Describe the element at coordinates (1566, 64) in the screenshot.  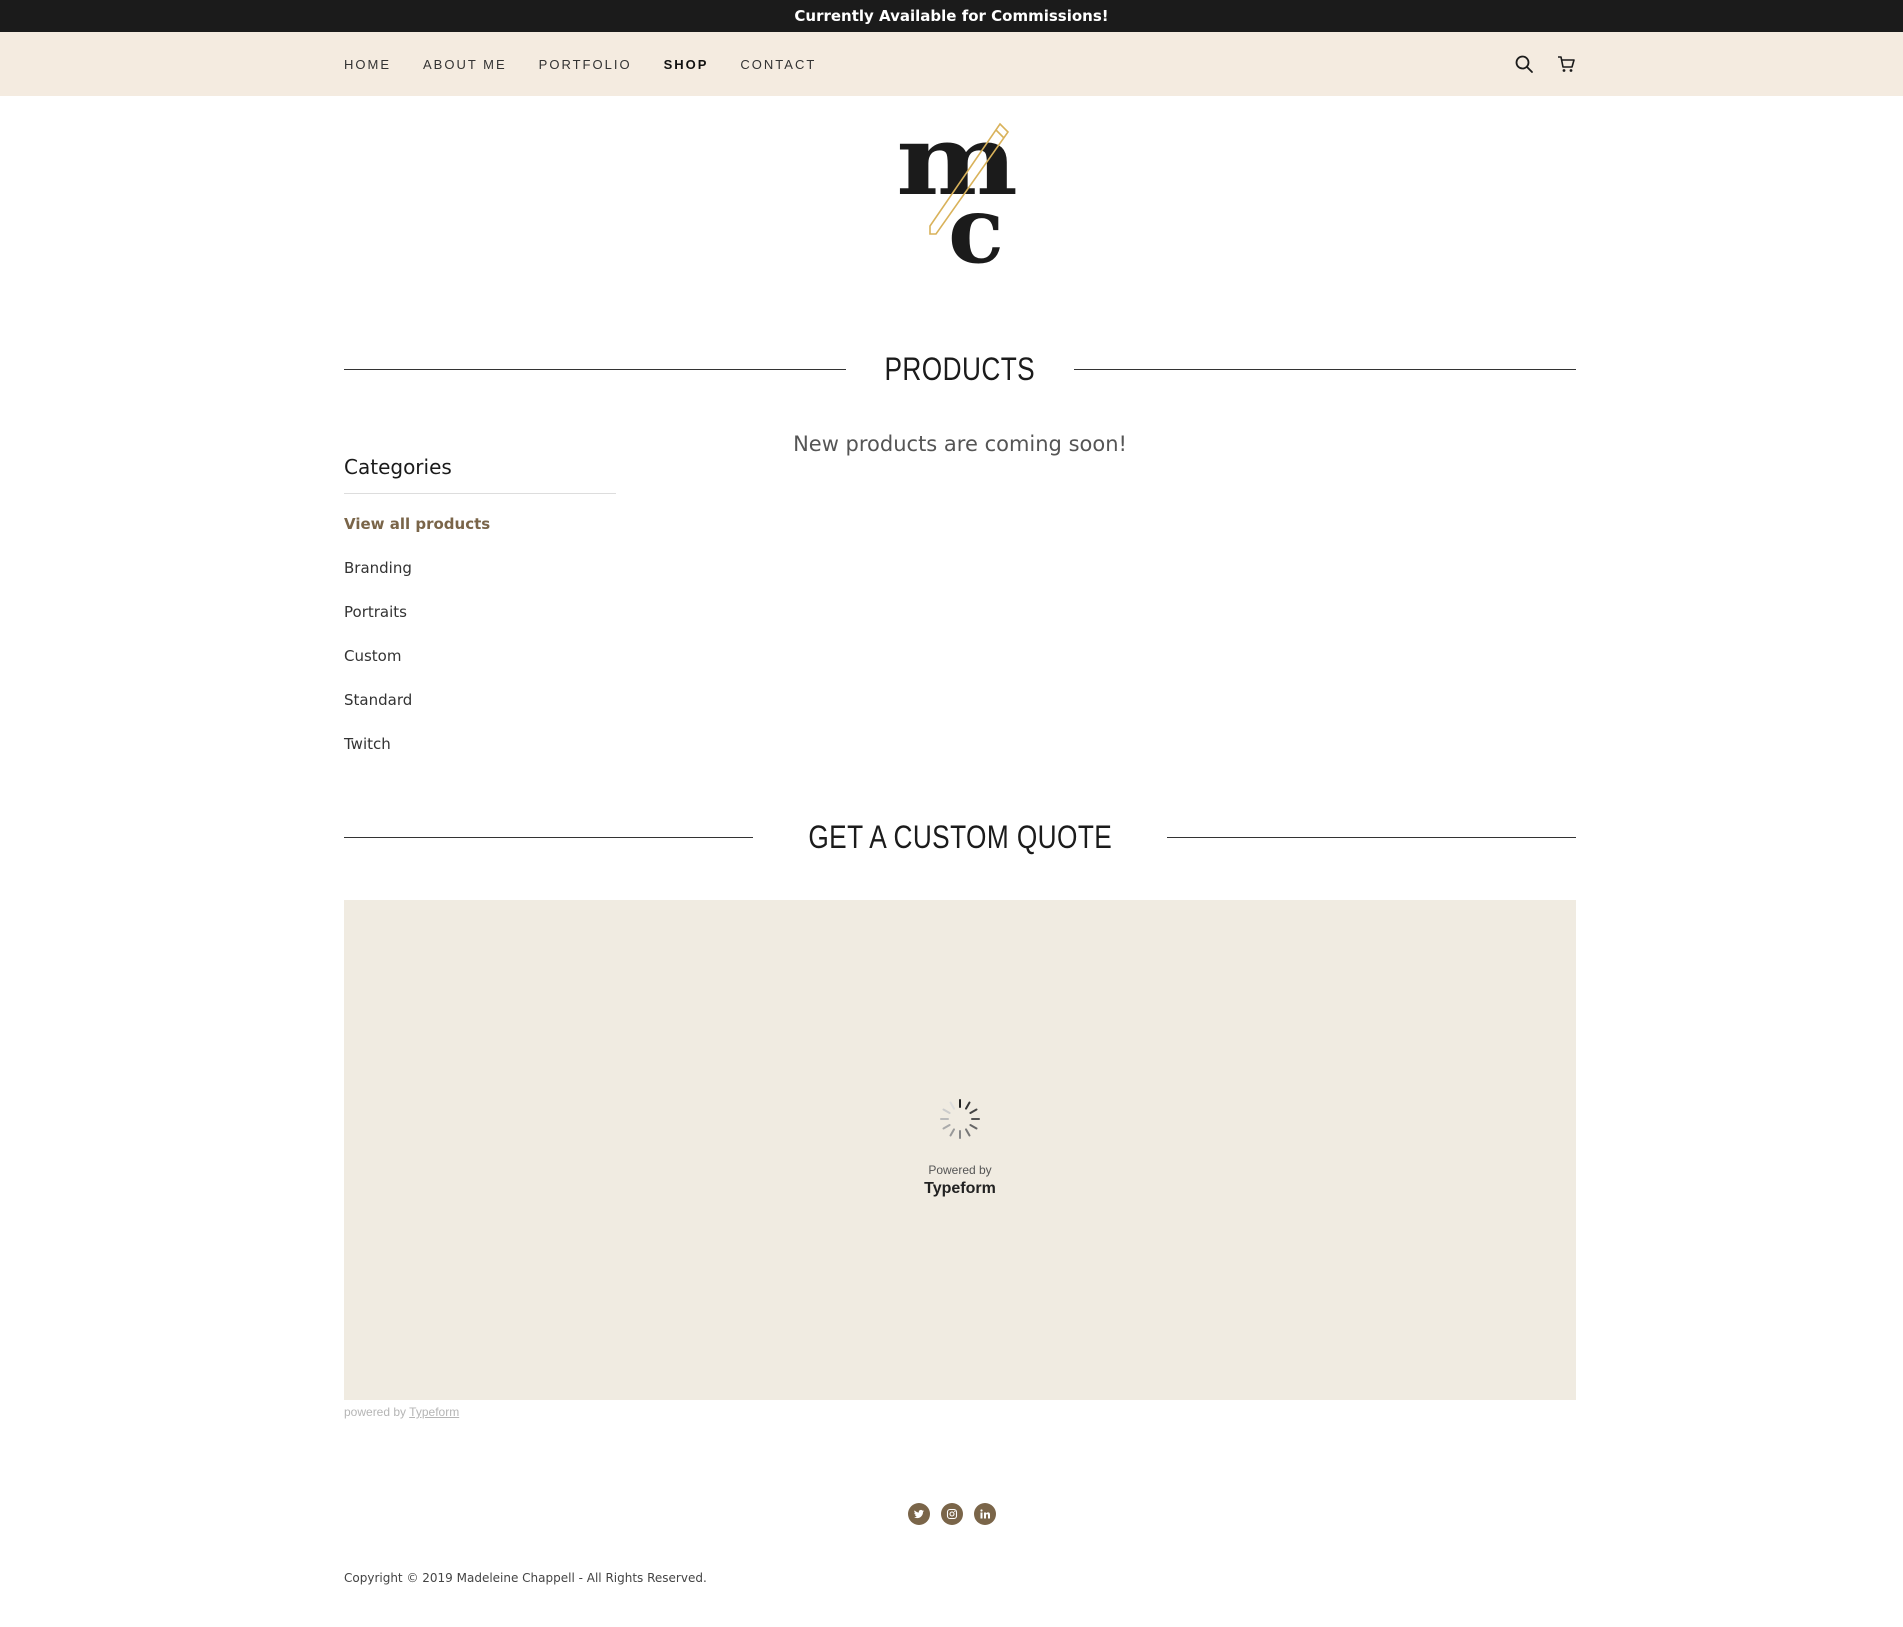
I see `cart-icon` at that location.